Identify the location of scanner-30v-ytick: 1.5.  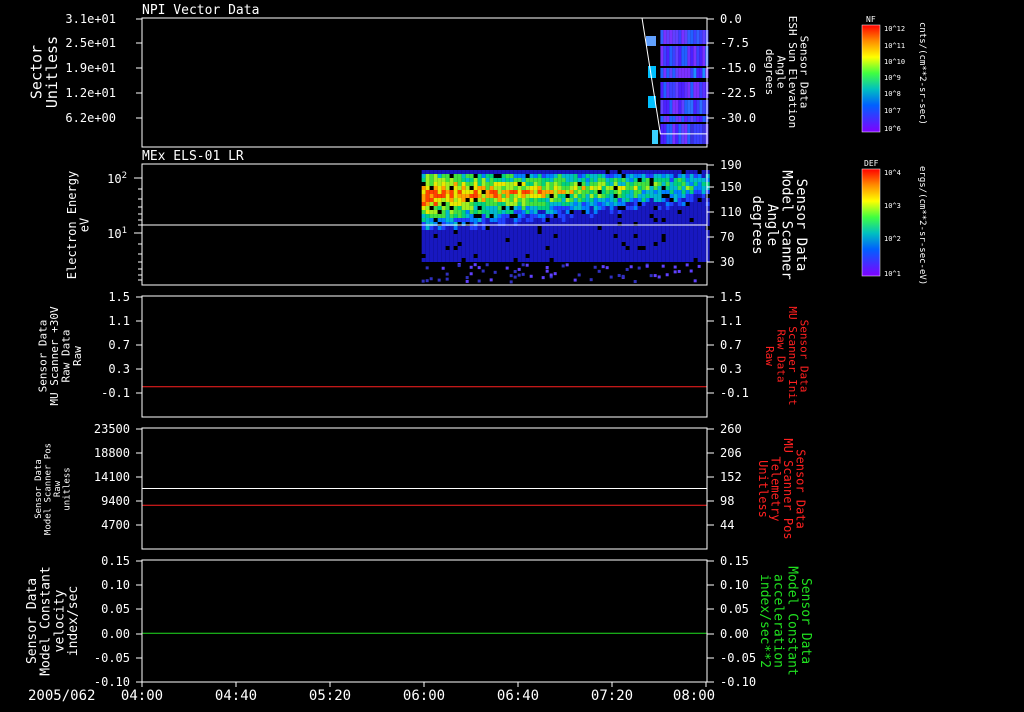
(119, 297).